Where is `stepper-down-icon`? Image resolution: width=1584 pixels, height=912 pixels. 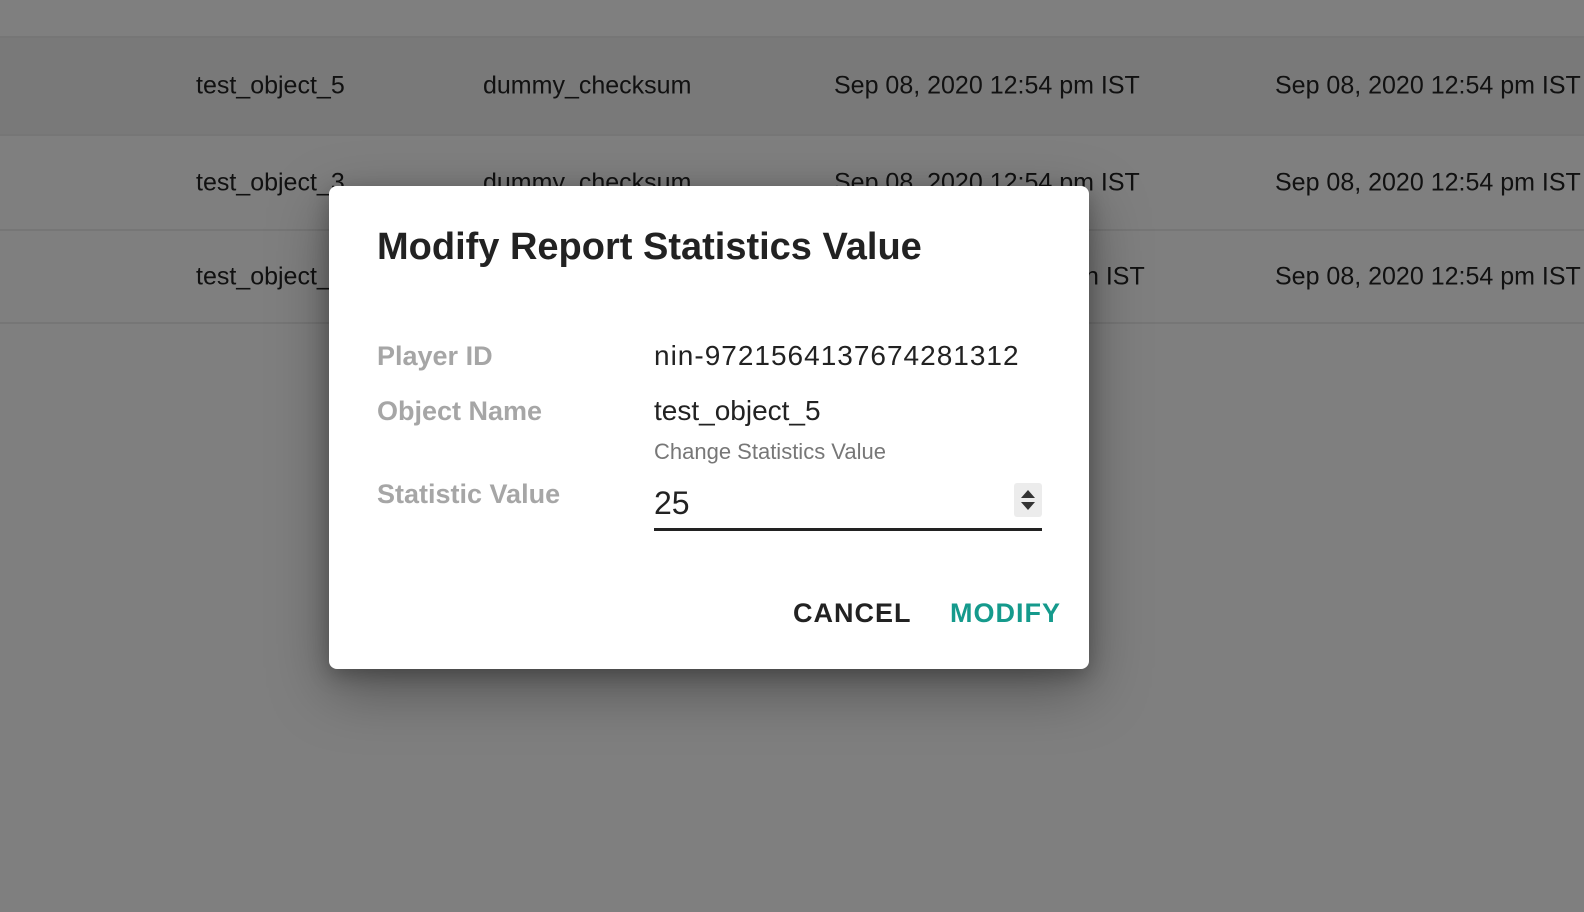
stepper-down-icon is located at coordinates (1028, 506).